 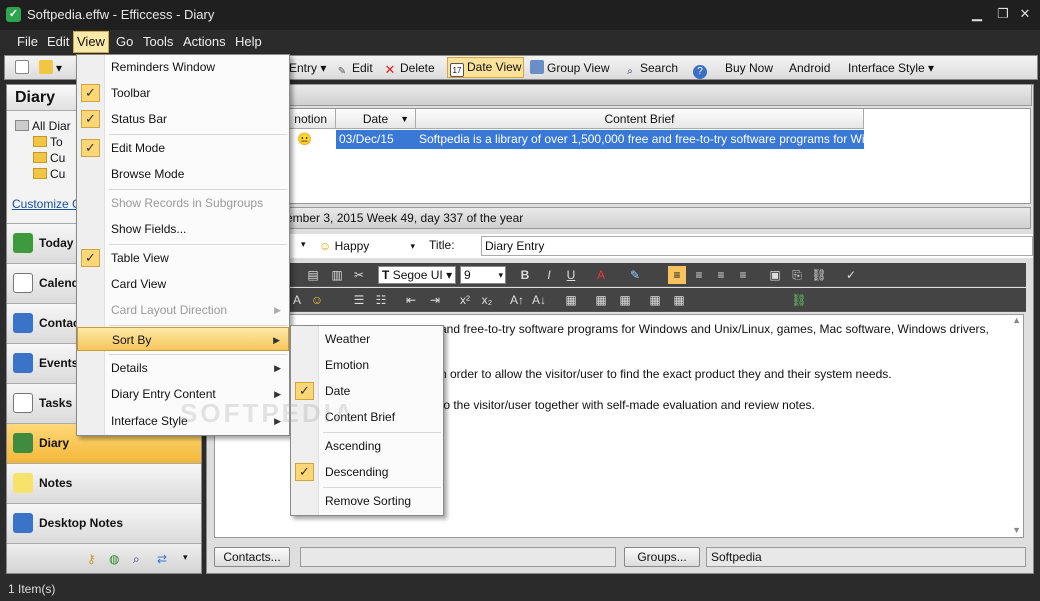 I want to click on scroll-down-icon: ▼, so click(x=1016, y=530).